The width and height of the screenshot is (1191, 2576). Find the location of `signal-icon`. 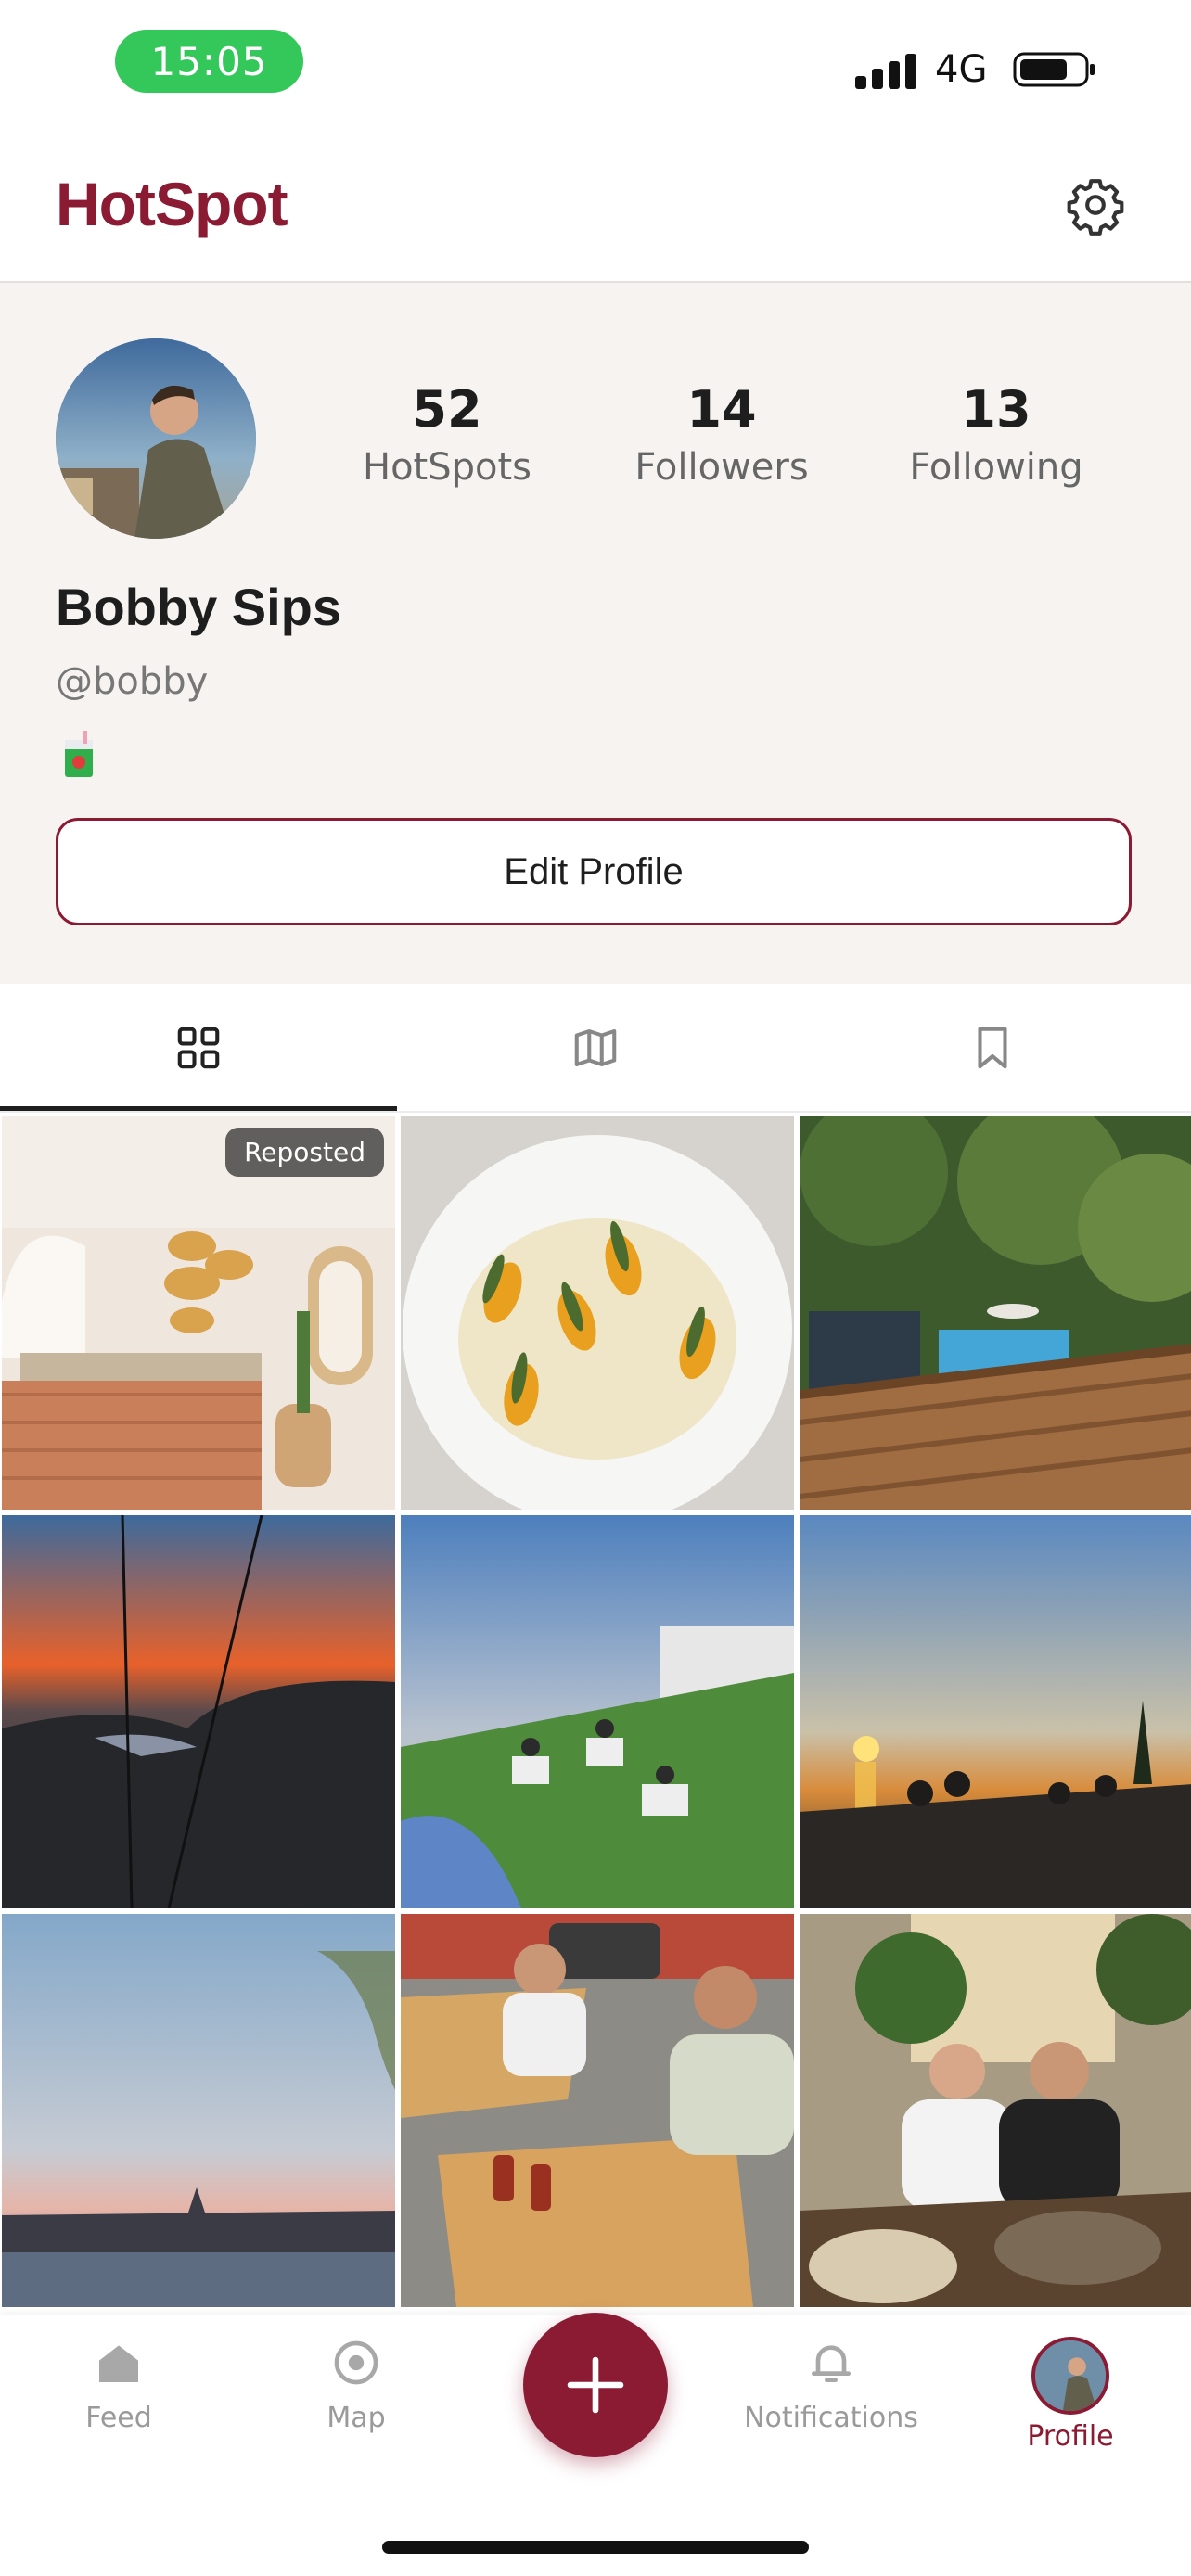

signal-icon is located at coordinates (886, 71).